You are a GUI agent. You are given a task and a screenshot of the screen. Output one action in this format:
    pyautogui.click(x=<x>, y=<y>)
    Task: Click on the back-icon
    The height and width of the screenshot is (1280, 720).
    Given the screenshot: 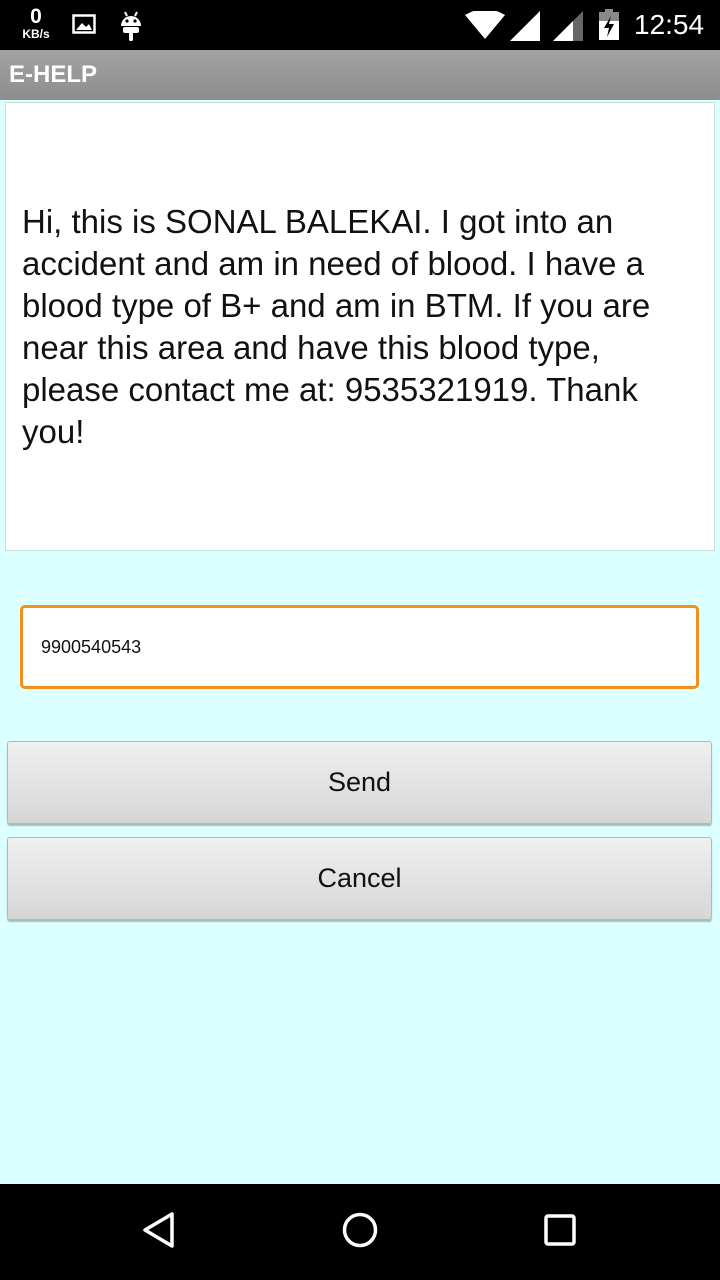 What is the action you would take?
    pyautogui.click(x=160, y=1232)
    